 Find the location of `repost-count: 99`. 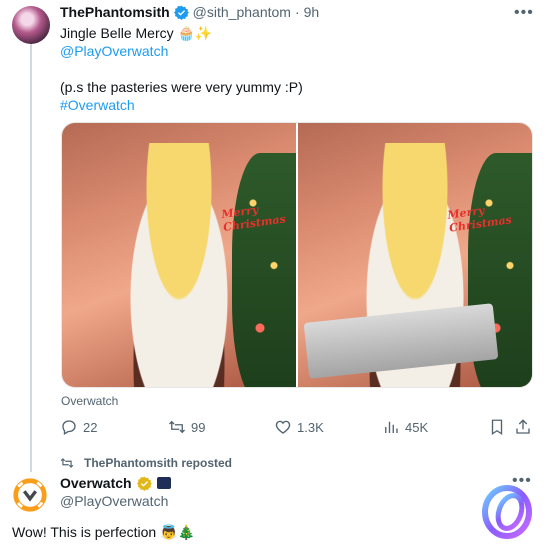

repost-count: 99 is located at coordinates (198, 427).